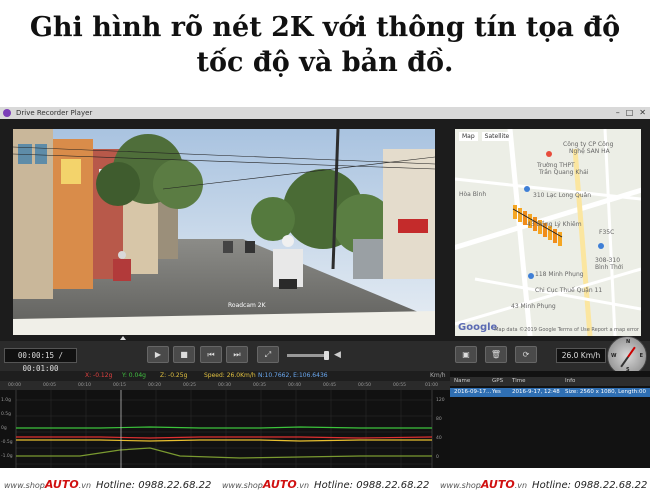  What do you see at coordinates (609, 267) in the screenshot?
I see `map-label: Bình Thới` at bounding box center [609, 267].